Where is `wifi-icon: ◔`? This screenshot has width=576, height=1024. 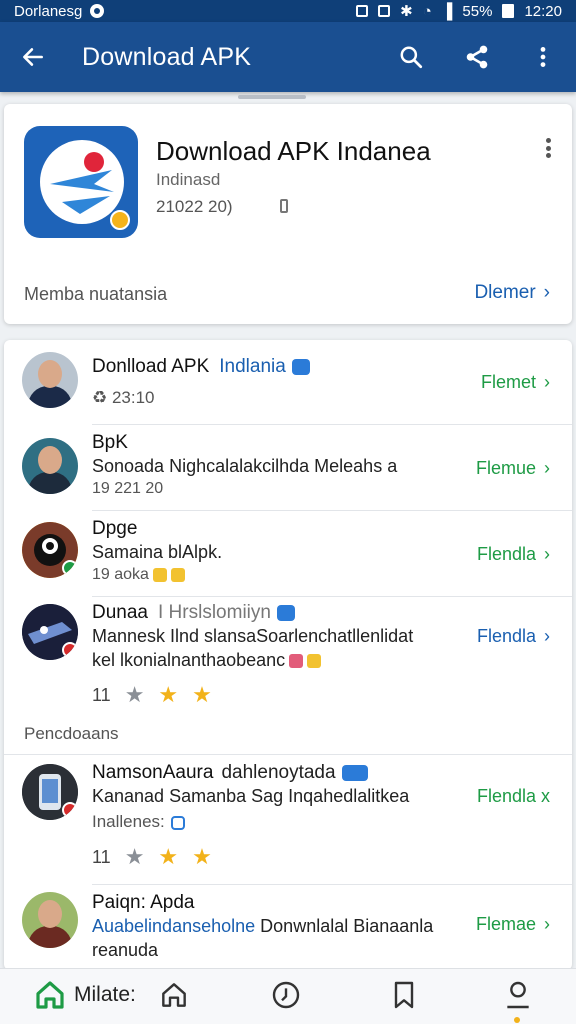
wifi-icon: ◔ is located at coordinates (427, 11).